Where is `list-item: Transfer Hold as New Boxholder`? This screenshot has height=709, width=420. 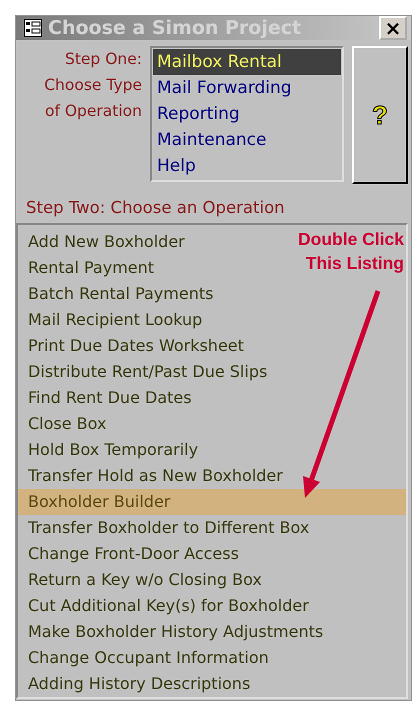 list-item: Transfer Hold as New Boxholder is located at coordinates (152, 476).